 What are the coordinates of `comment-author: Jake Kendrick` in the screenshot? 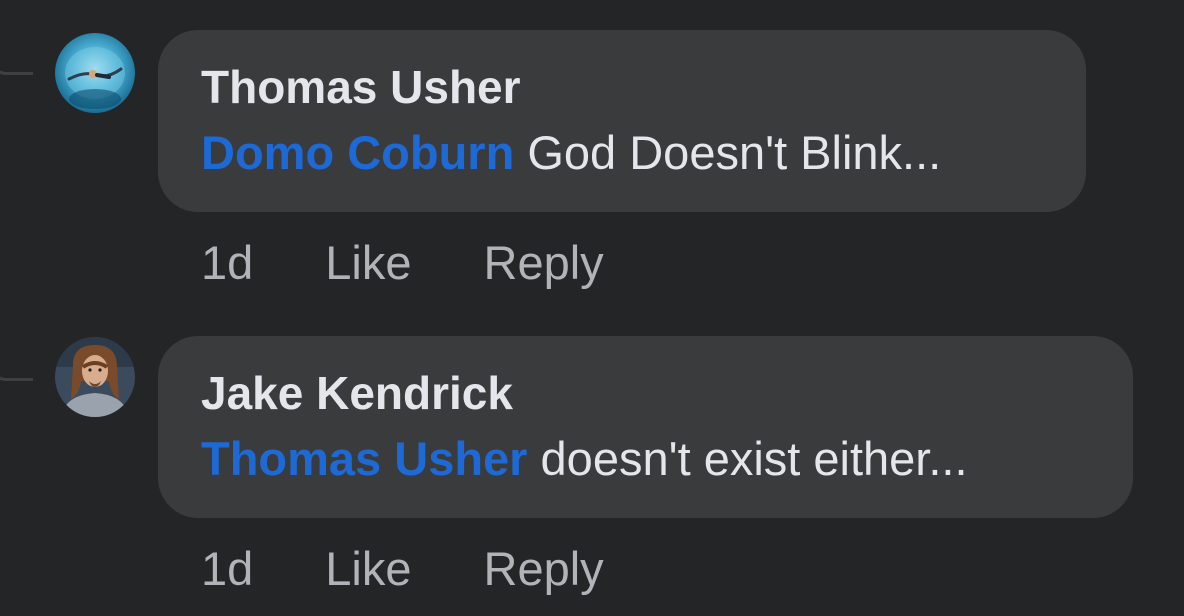 It's located at (646, 393).